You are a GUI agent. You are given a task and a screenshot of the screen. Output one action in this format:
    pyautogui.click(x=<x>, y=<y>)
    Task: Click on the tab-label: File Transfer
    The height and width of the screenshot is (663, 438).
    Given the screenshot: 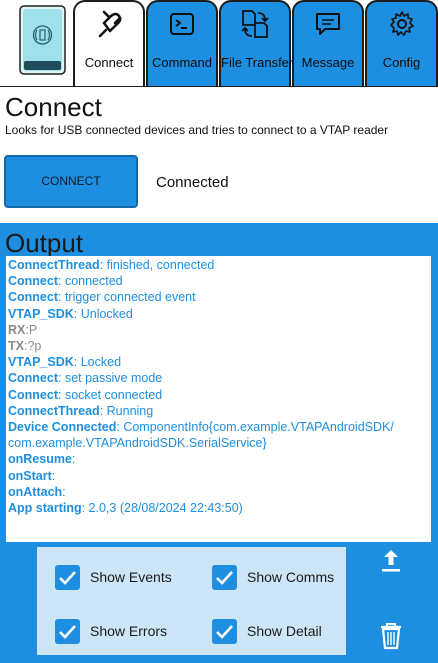 What is the action you would take?
    pyautogui.click(x=257, y=62)
    